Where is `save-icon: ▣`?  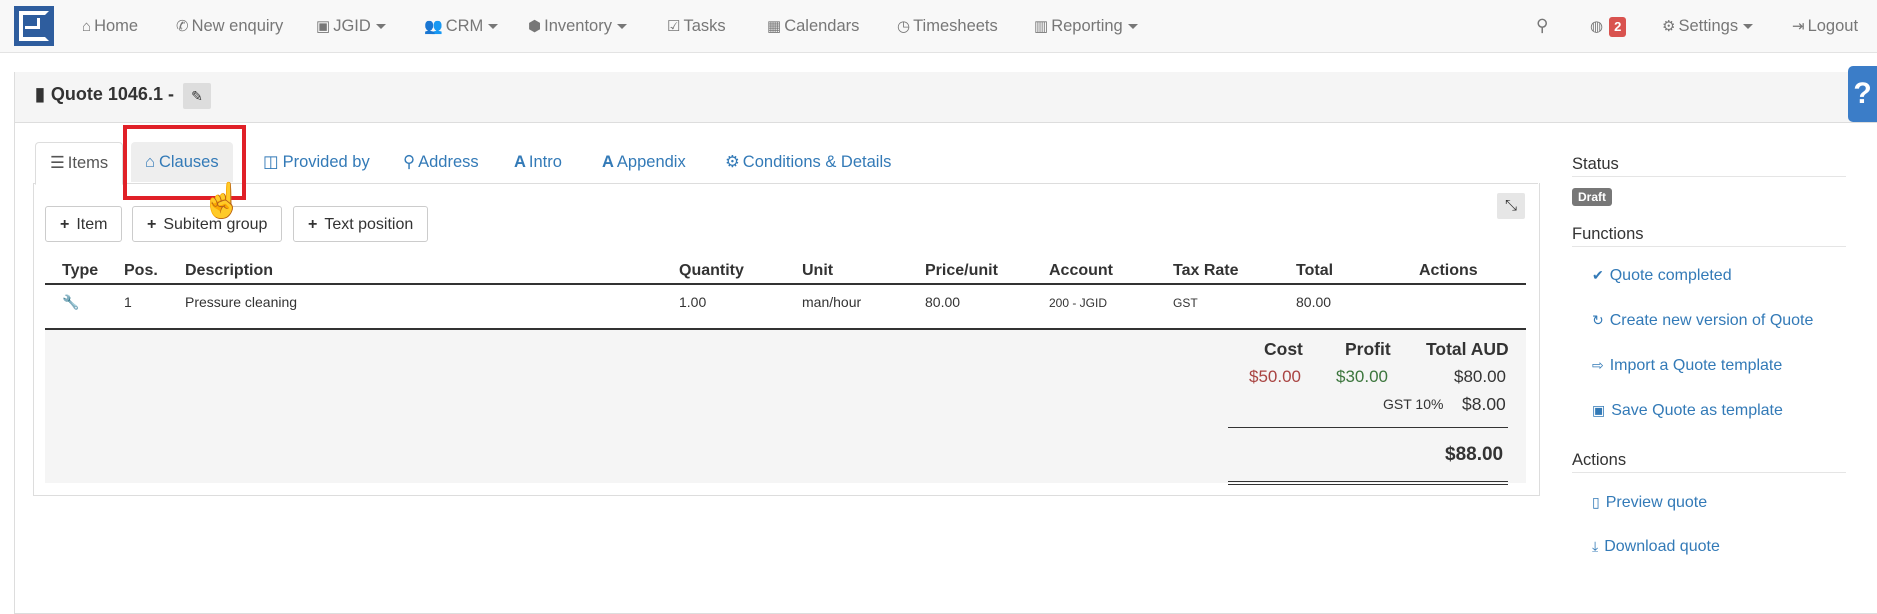
save-icon: ▣ is located at coordinates (1599, 410).